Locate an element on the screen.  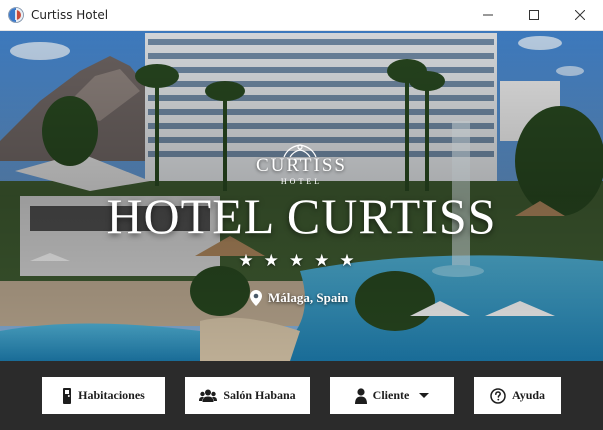
help-button: Ayuda is located at coordinates (517, 395).